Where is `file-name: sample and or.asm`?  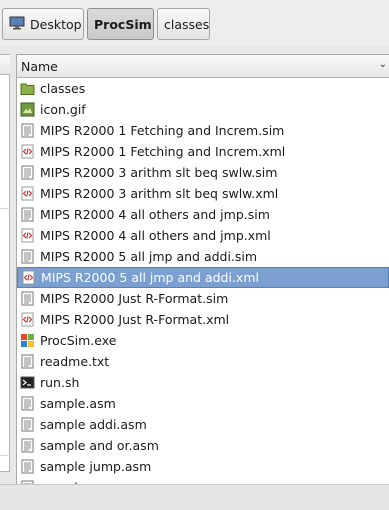 file-name: sample and or.asm is located at coordinates (99, 445).